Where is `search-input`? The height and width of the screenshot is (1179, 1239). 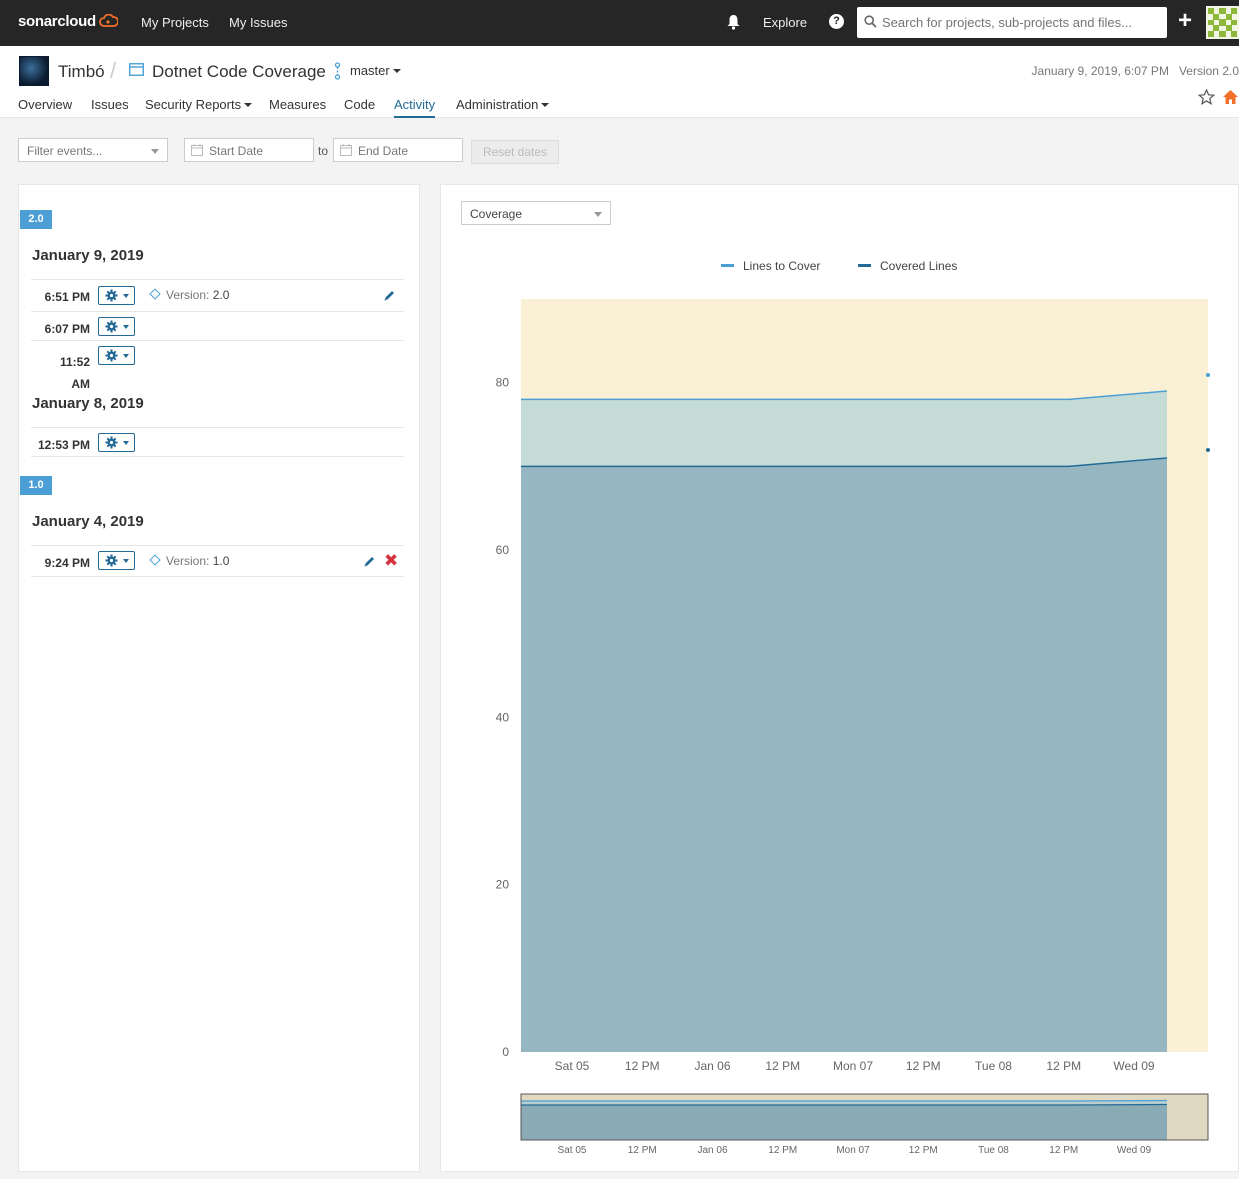 search-input is located at coordinates (1022, 22).